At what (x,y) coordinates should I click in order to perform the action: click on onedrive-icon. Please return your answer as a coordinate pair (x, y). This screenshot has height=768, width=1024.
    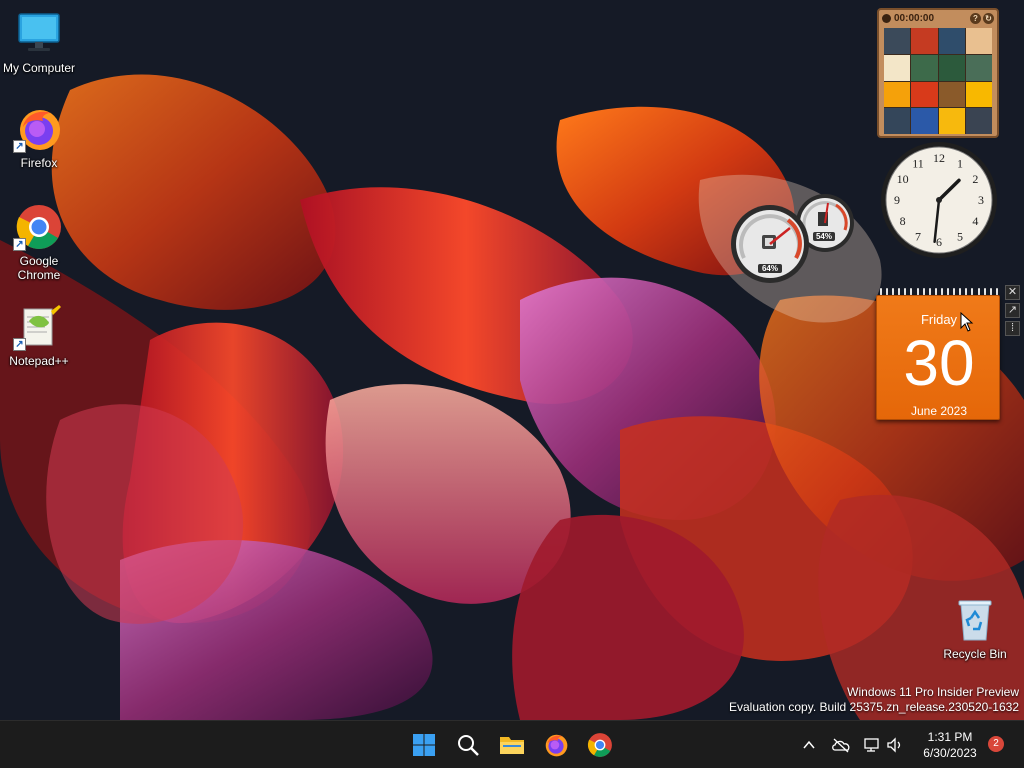
    Looking at the image, I should click on (841, 745).